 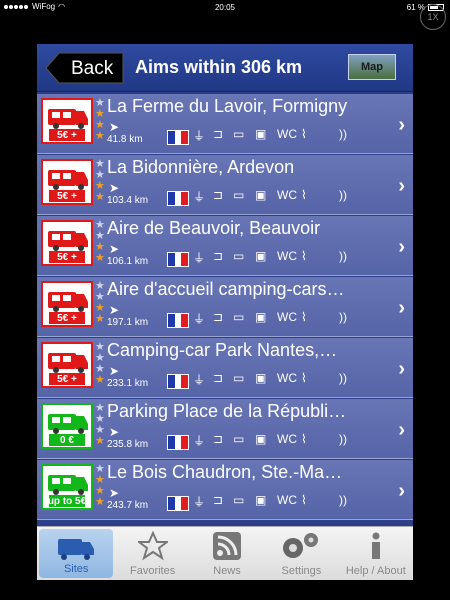 What do you see at coordinates (219, 67) in the screenshot?
I see `page-title: Aims within 306 km` at bounding box center [219, 67].